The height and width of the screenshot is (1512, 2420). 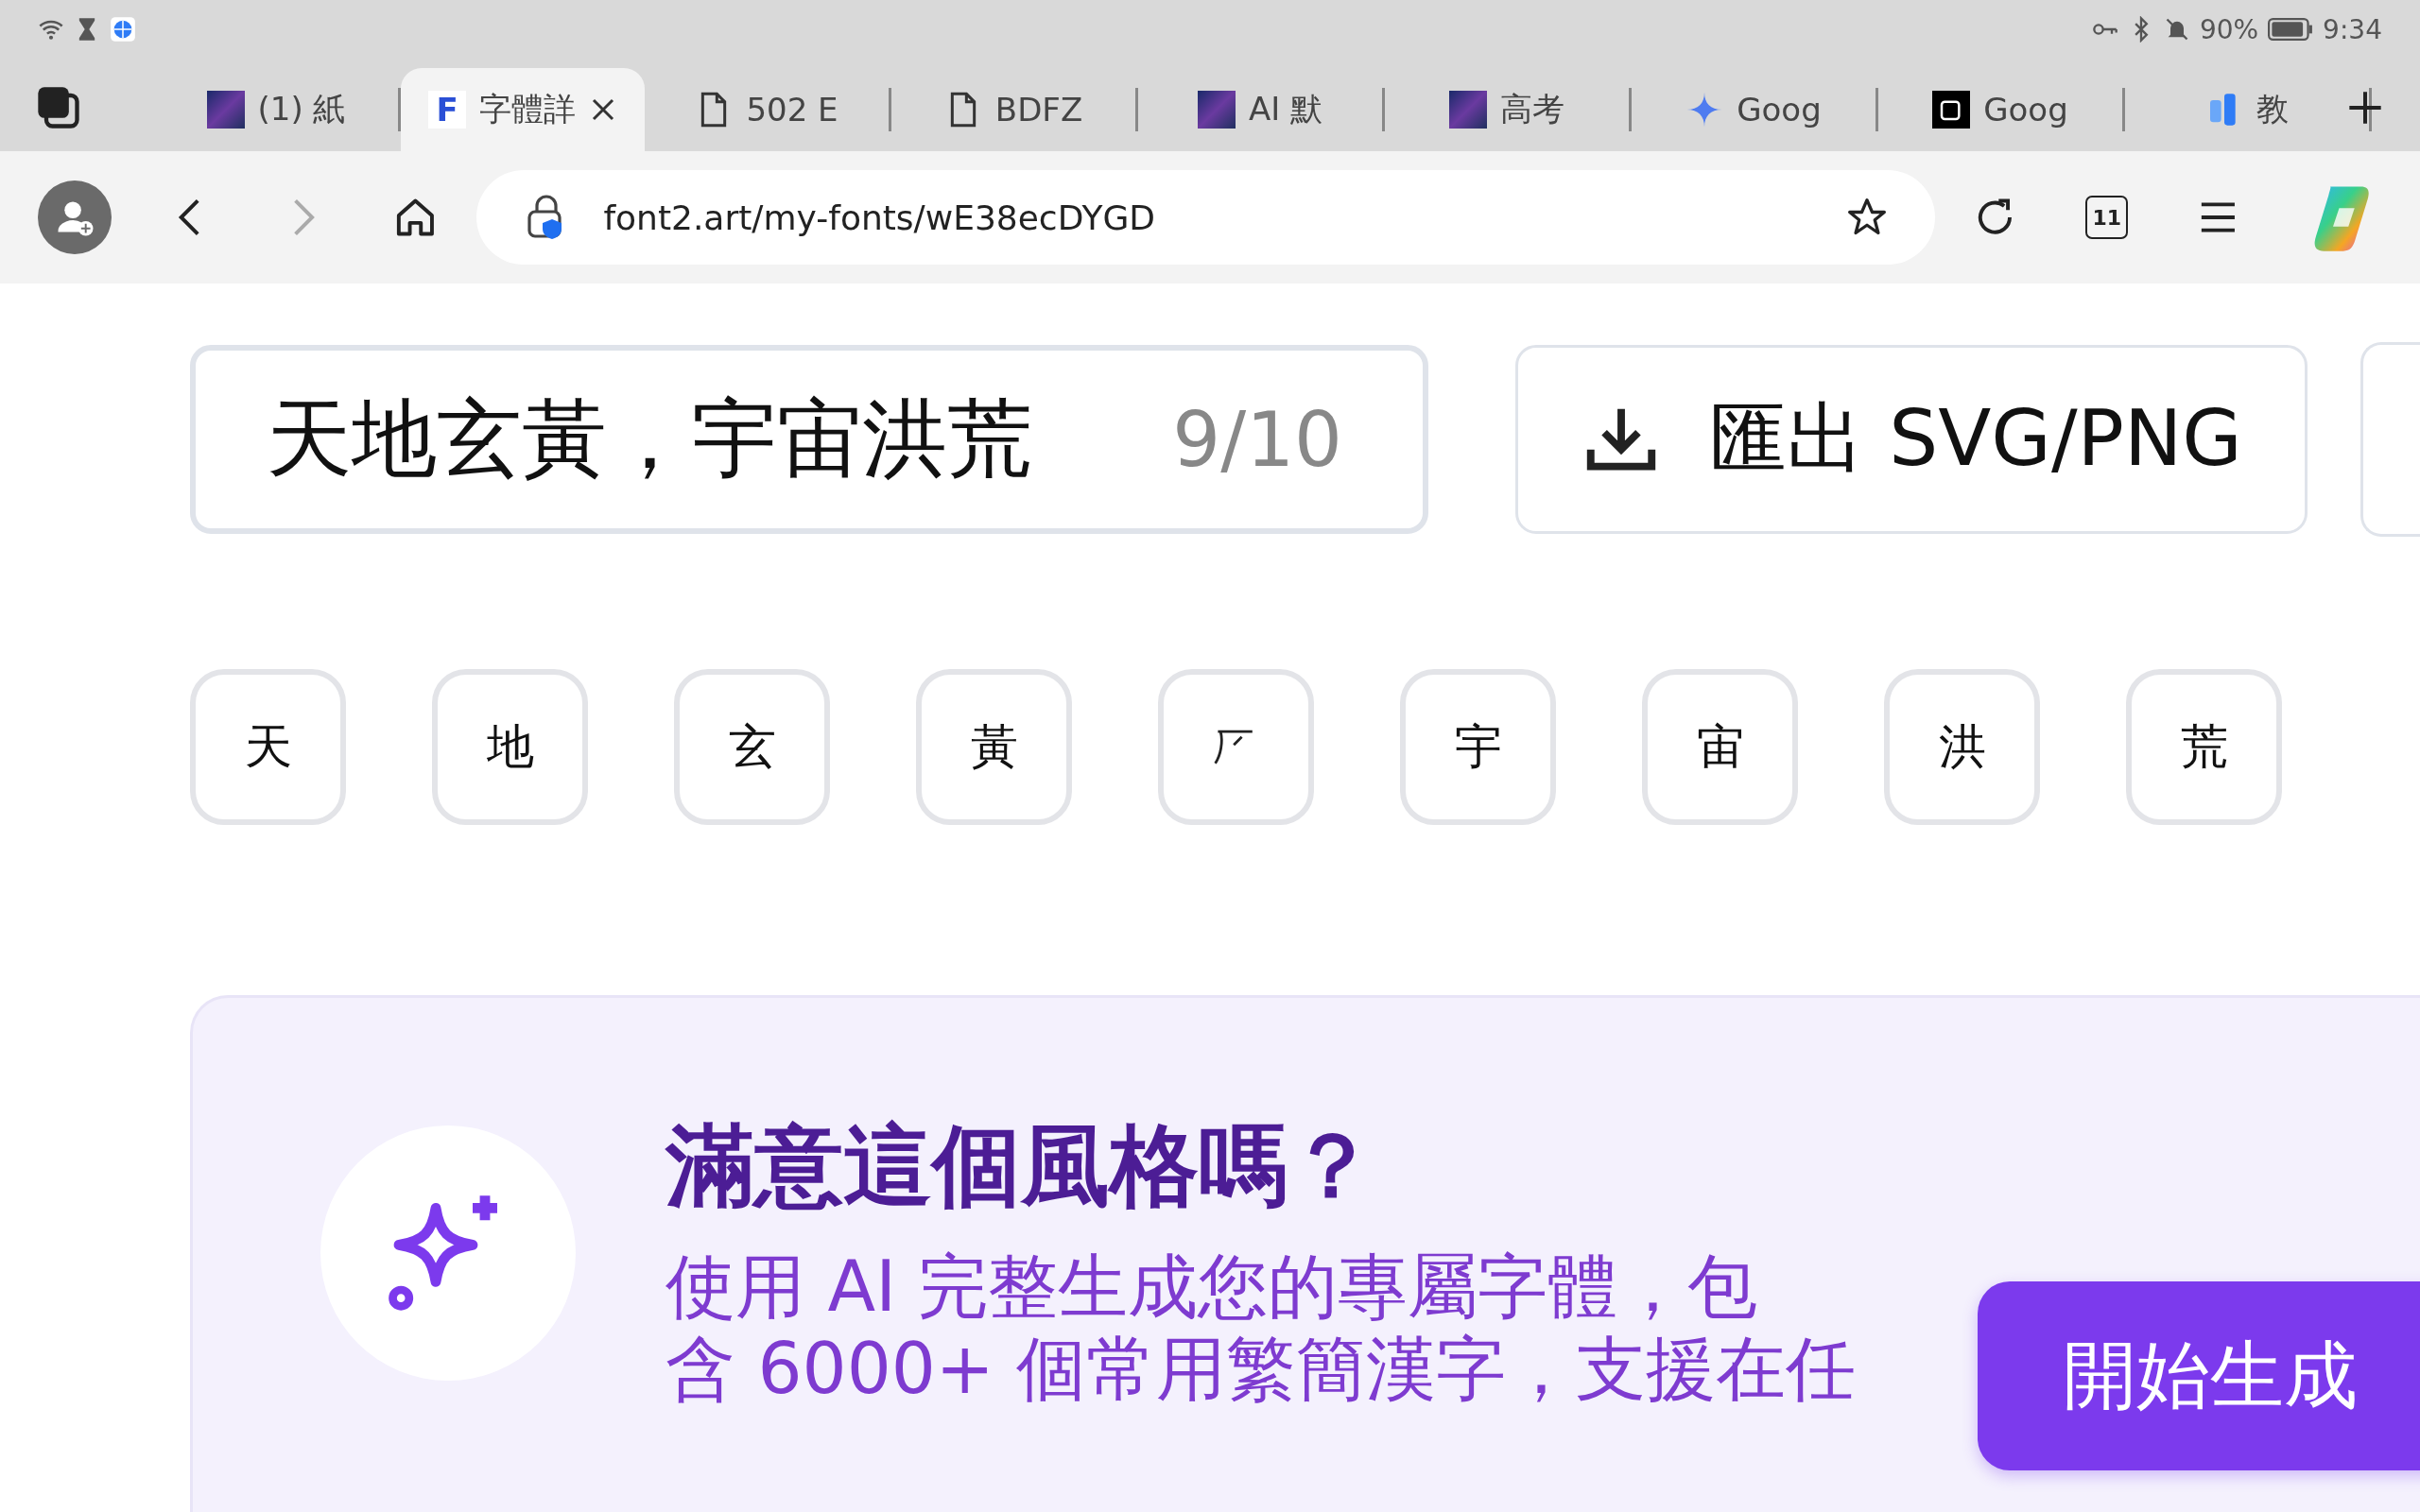 I want to click on tab-title: 教, so click(x=2273, y=109).